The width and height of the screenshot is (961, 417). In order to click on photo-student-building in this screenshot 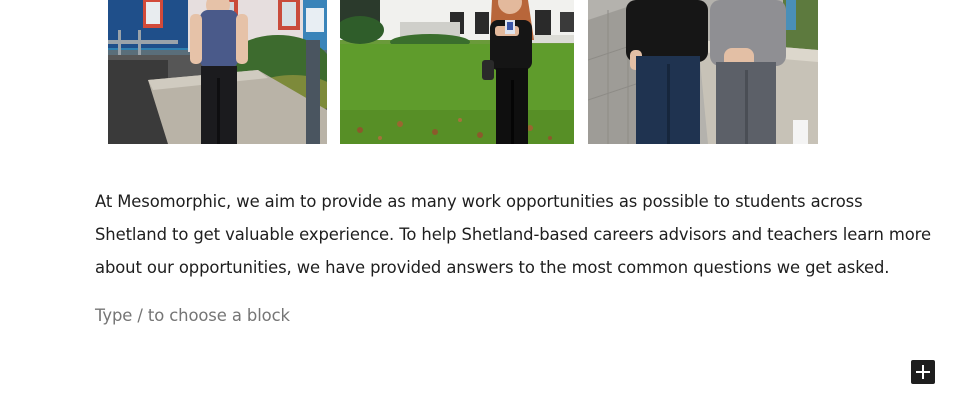, I will do `click(217, 72)`.